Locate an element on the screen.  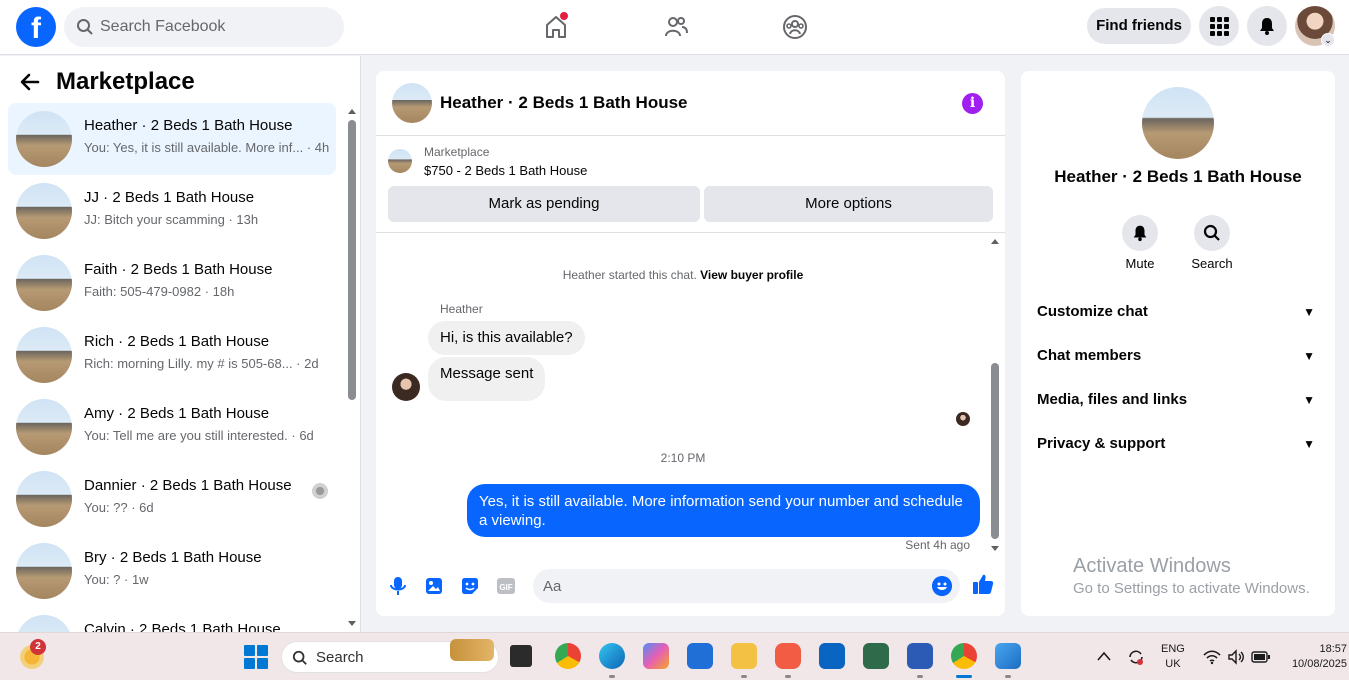
chat-scrollbar is located at coordinates (995, 395).